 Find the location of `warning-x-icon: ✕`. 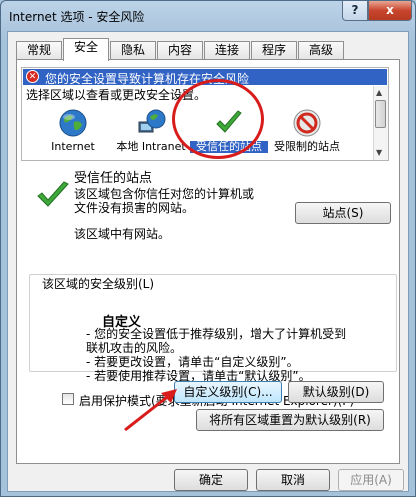

warning-x-icon: ✕ is located at coordinates (32, 76).